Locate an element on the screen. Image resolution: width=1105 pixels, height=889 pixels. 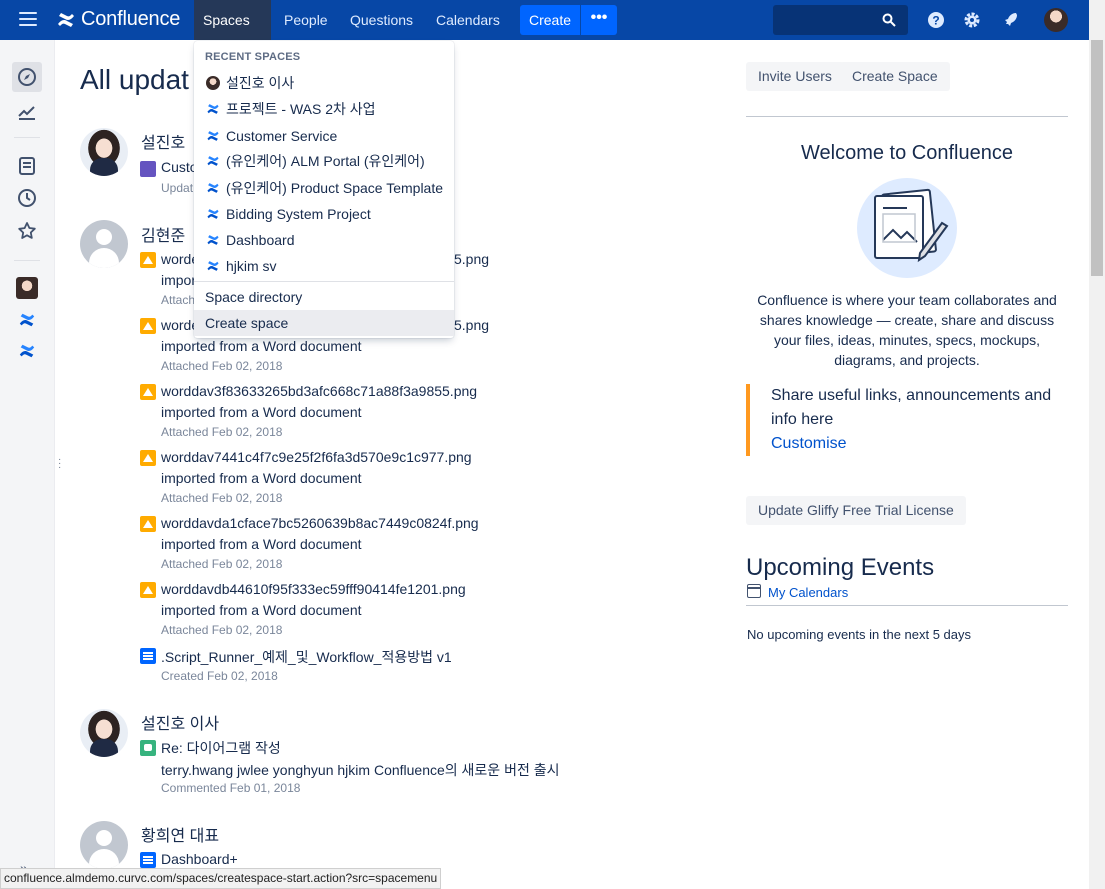
rail-space-personal is located at coordinates (27, 288).